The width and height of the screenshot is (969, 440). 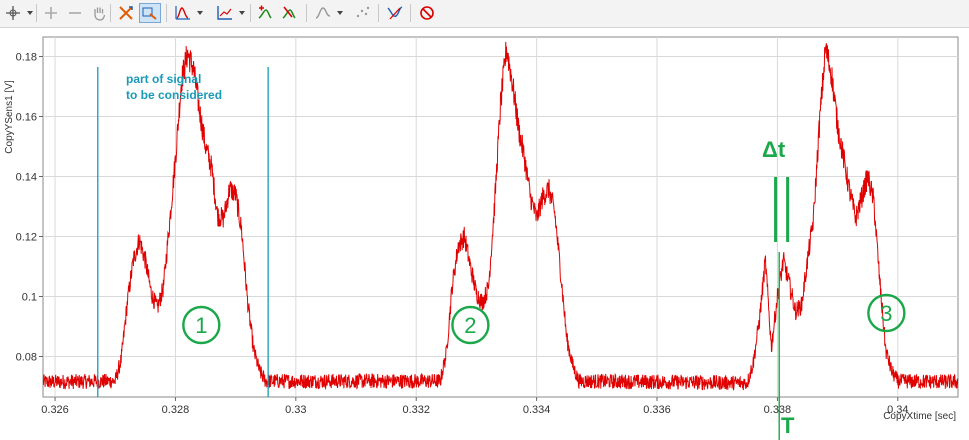 I want to click on y-axis-label: CopyYSens1 [V], so click(x=9, y=117).